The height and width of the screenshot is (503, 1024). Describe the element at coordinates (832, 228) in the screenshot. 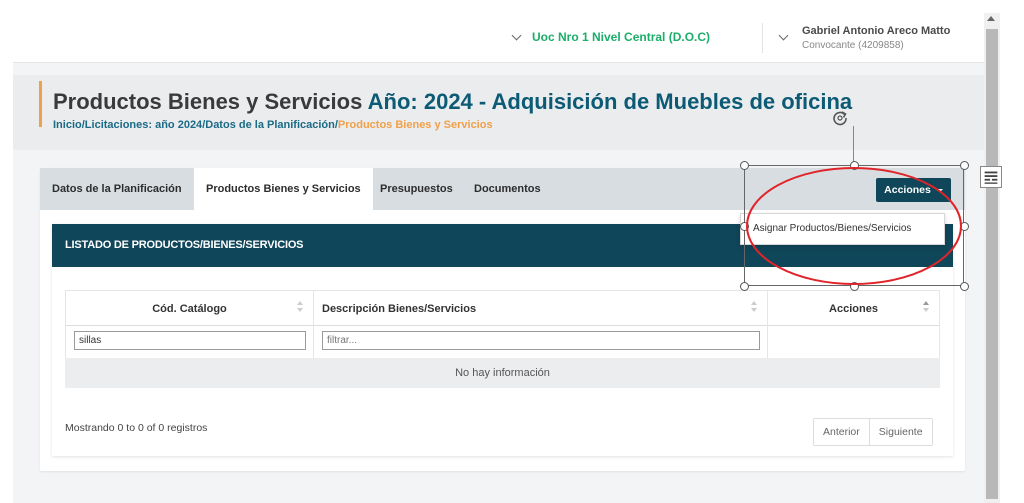

I see `menu-item-asignar-productos: Asignar Productos/Bienes/Servicios` at that location.